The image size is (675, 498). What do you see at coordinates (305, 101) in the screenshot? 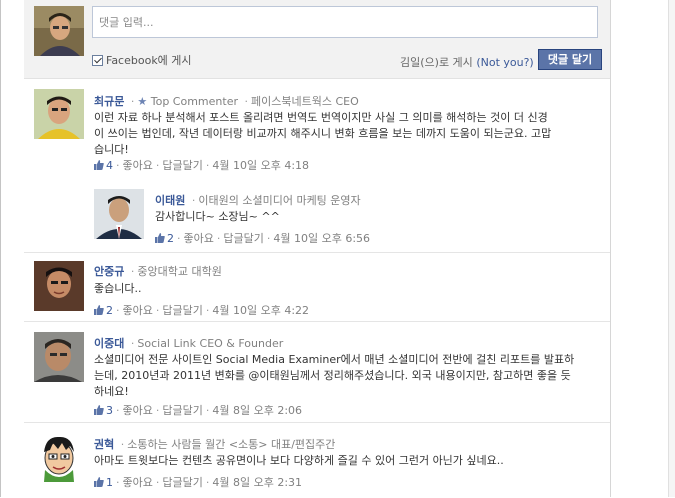
I see `author-title: 페이스북네트웍스 CEO` at bounding box center [305, 101].